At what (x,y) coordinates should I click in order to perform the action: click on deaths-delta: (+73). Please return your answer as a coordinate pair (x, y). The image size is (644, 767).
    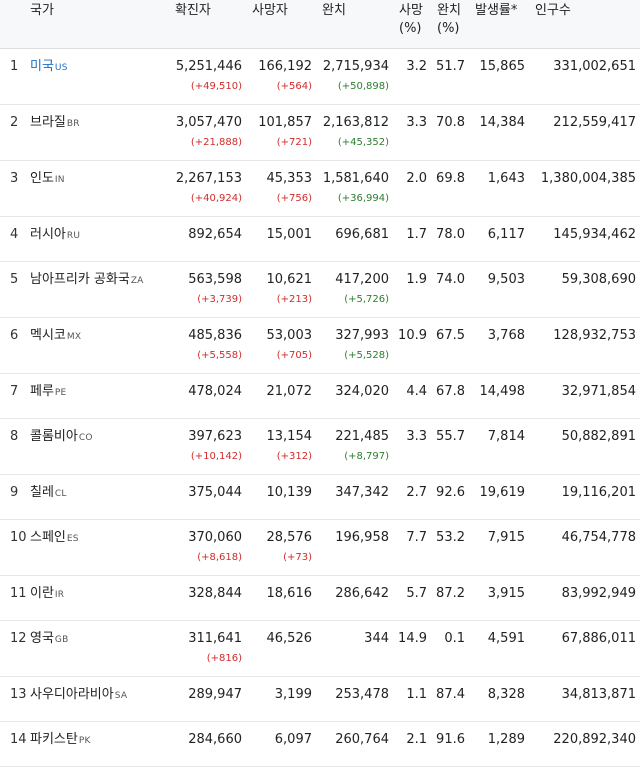
    Looking at the image, I should click on (297, 557).